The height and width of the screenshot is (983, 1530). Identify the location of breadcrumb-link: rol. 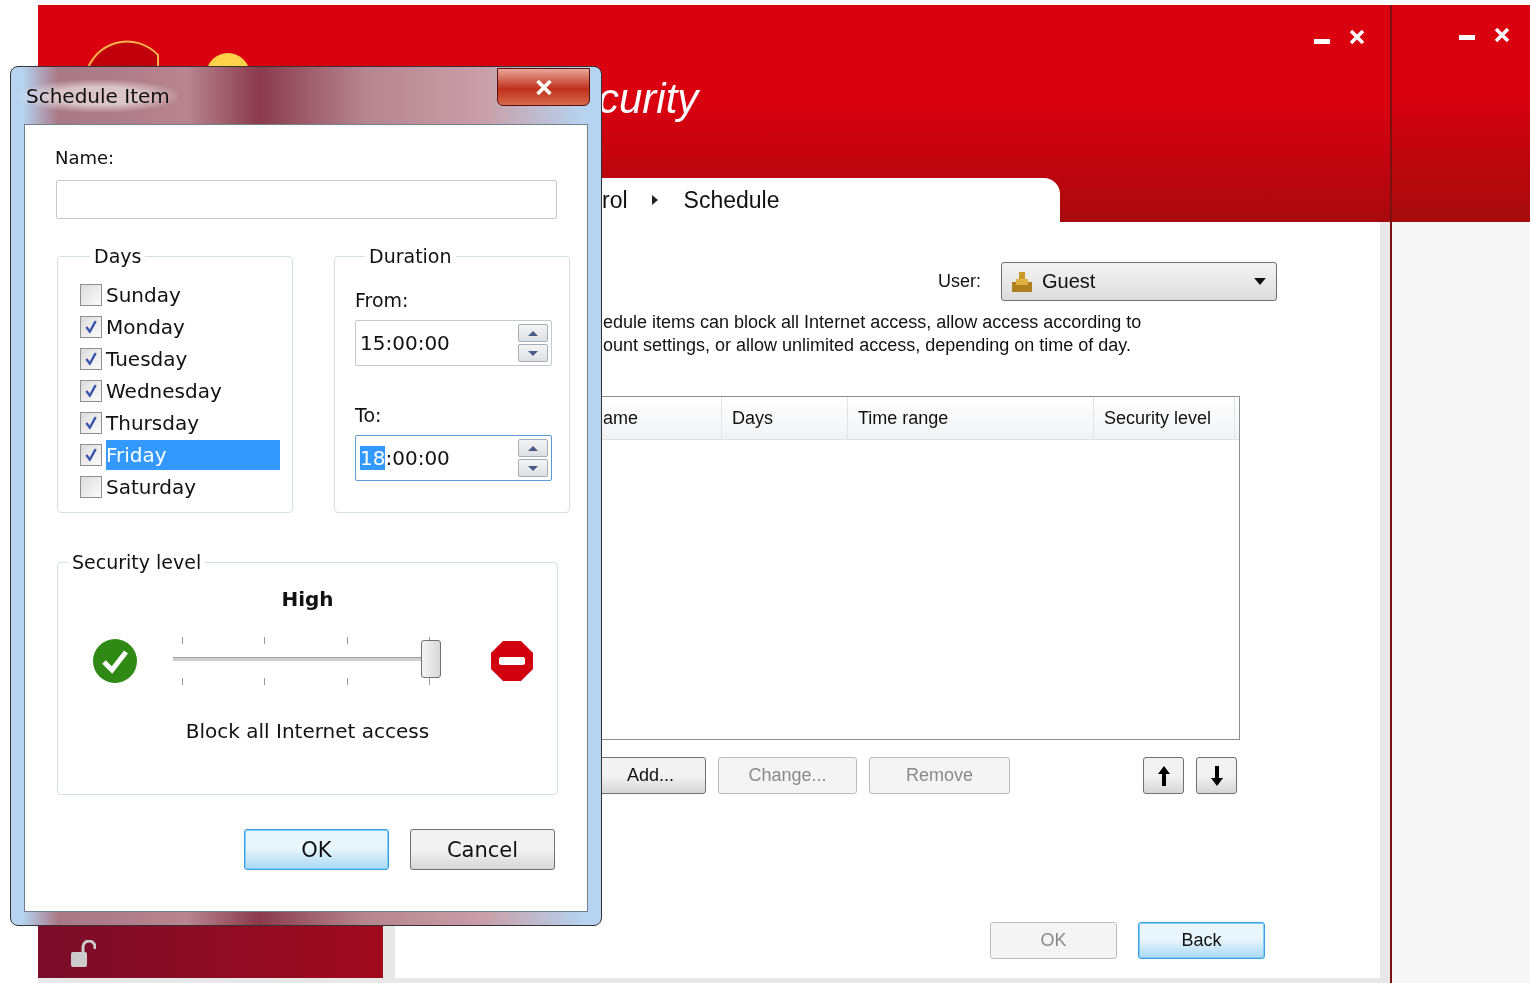
(615, 200).